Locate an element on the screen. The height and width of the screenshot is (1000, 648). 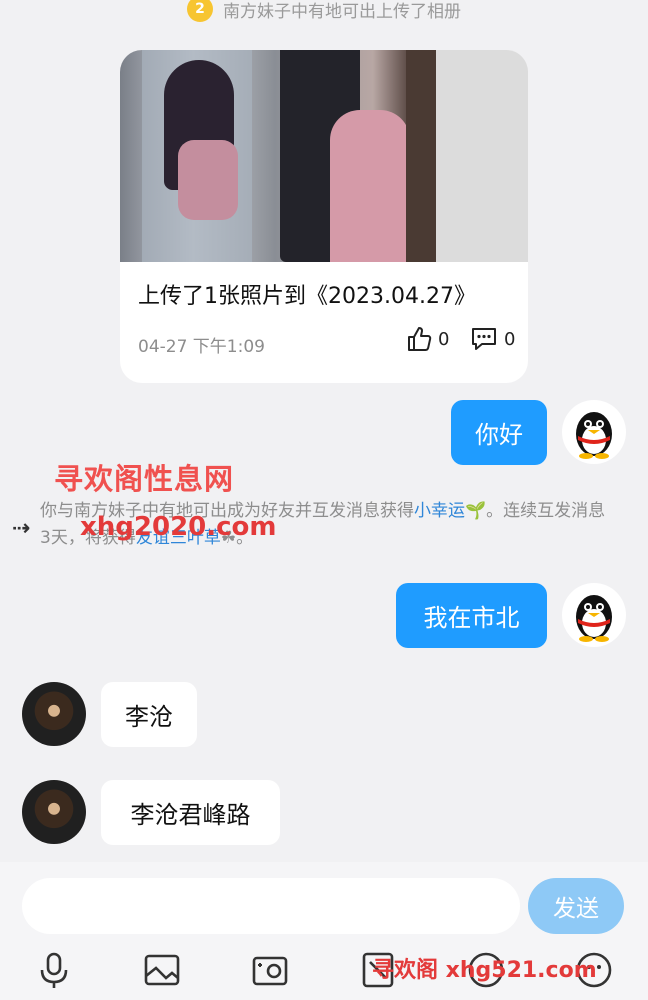
level-badge-icon: 2 is located at coordinates (200, 11).